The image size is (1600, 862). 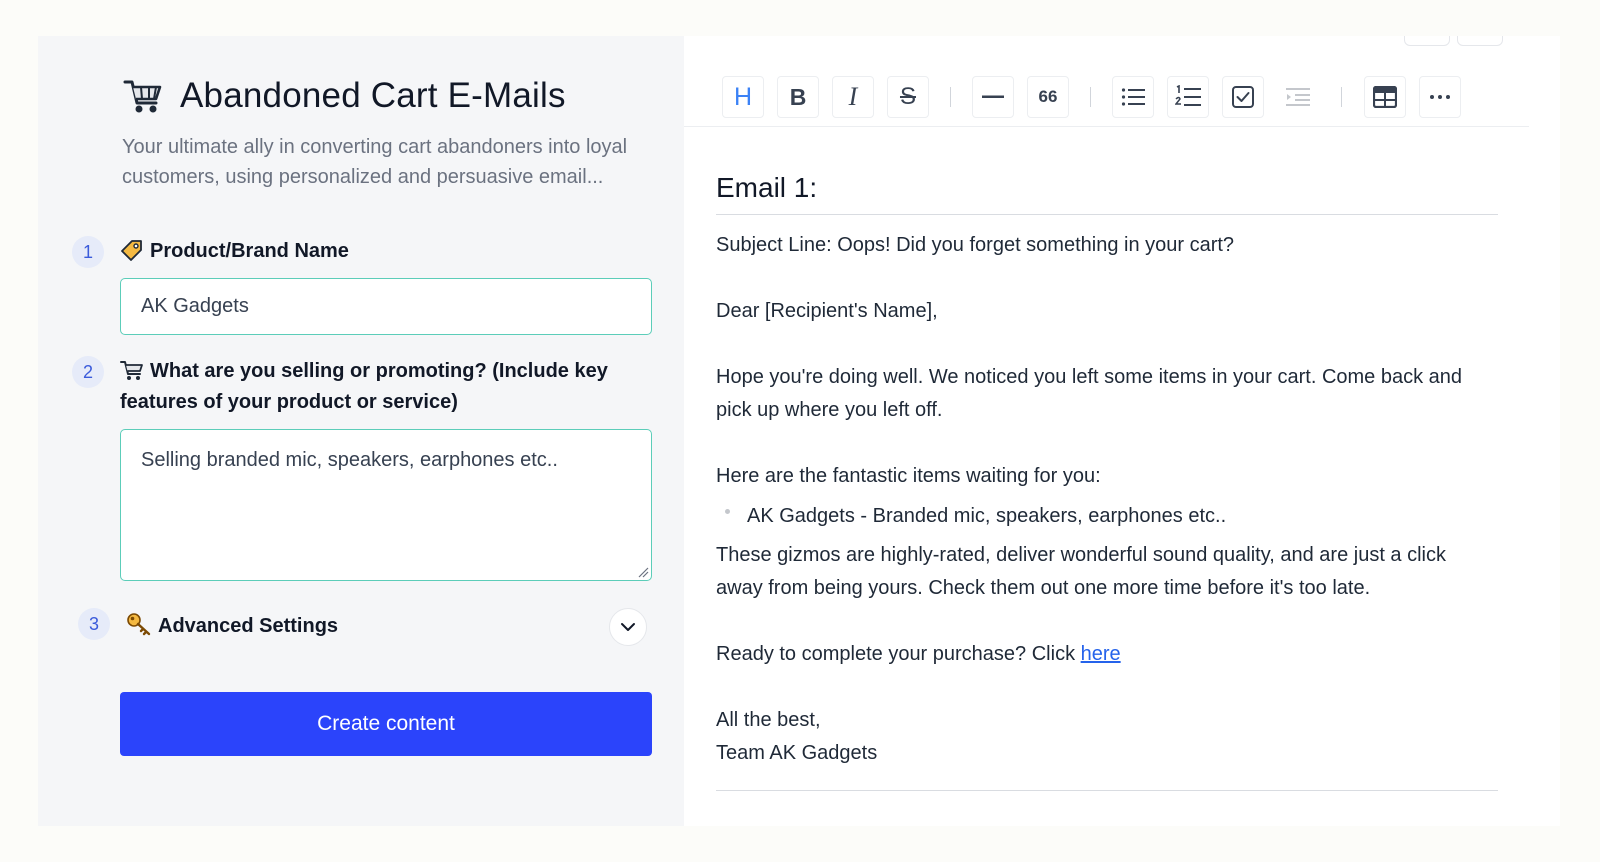 I want to click on table-button, so click(x=1385, y=97).